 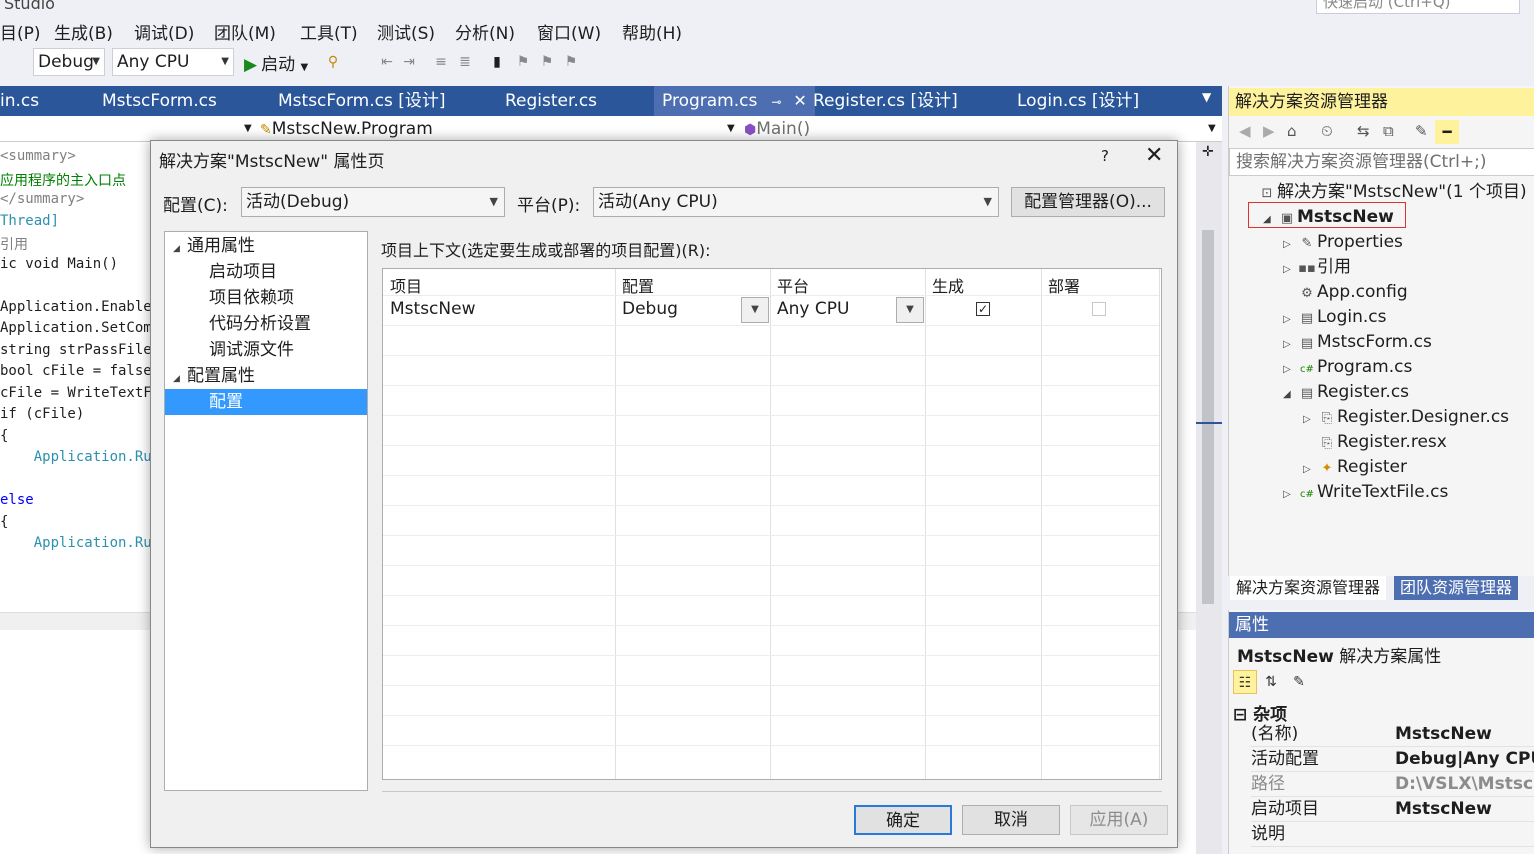 I want to click on tree-item: ▷ ✎ Properties, so click(x=1343, y=242).